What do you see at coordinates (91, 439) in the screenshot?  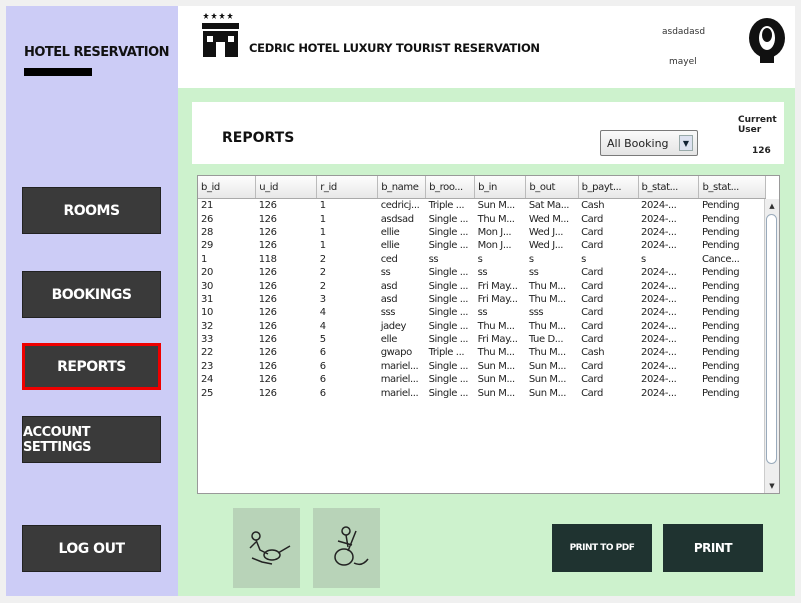 I see `account-settings-button: ACCOUNT SETTINGS` at bounding box center [91, 439].